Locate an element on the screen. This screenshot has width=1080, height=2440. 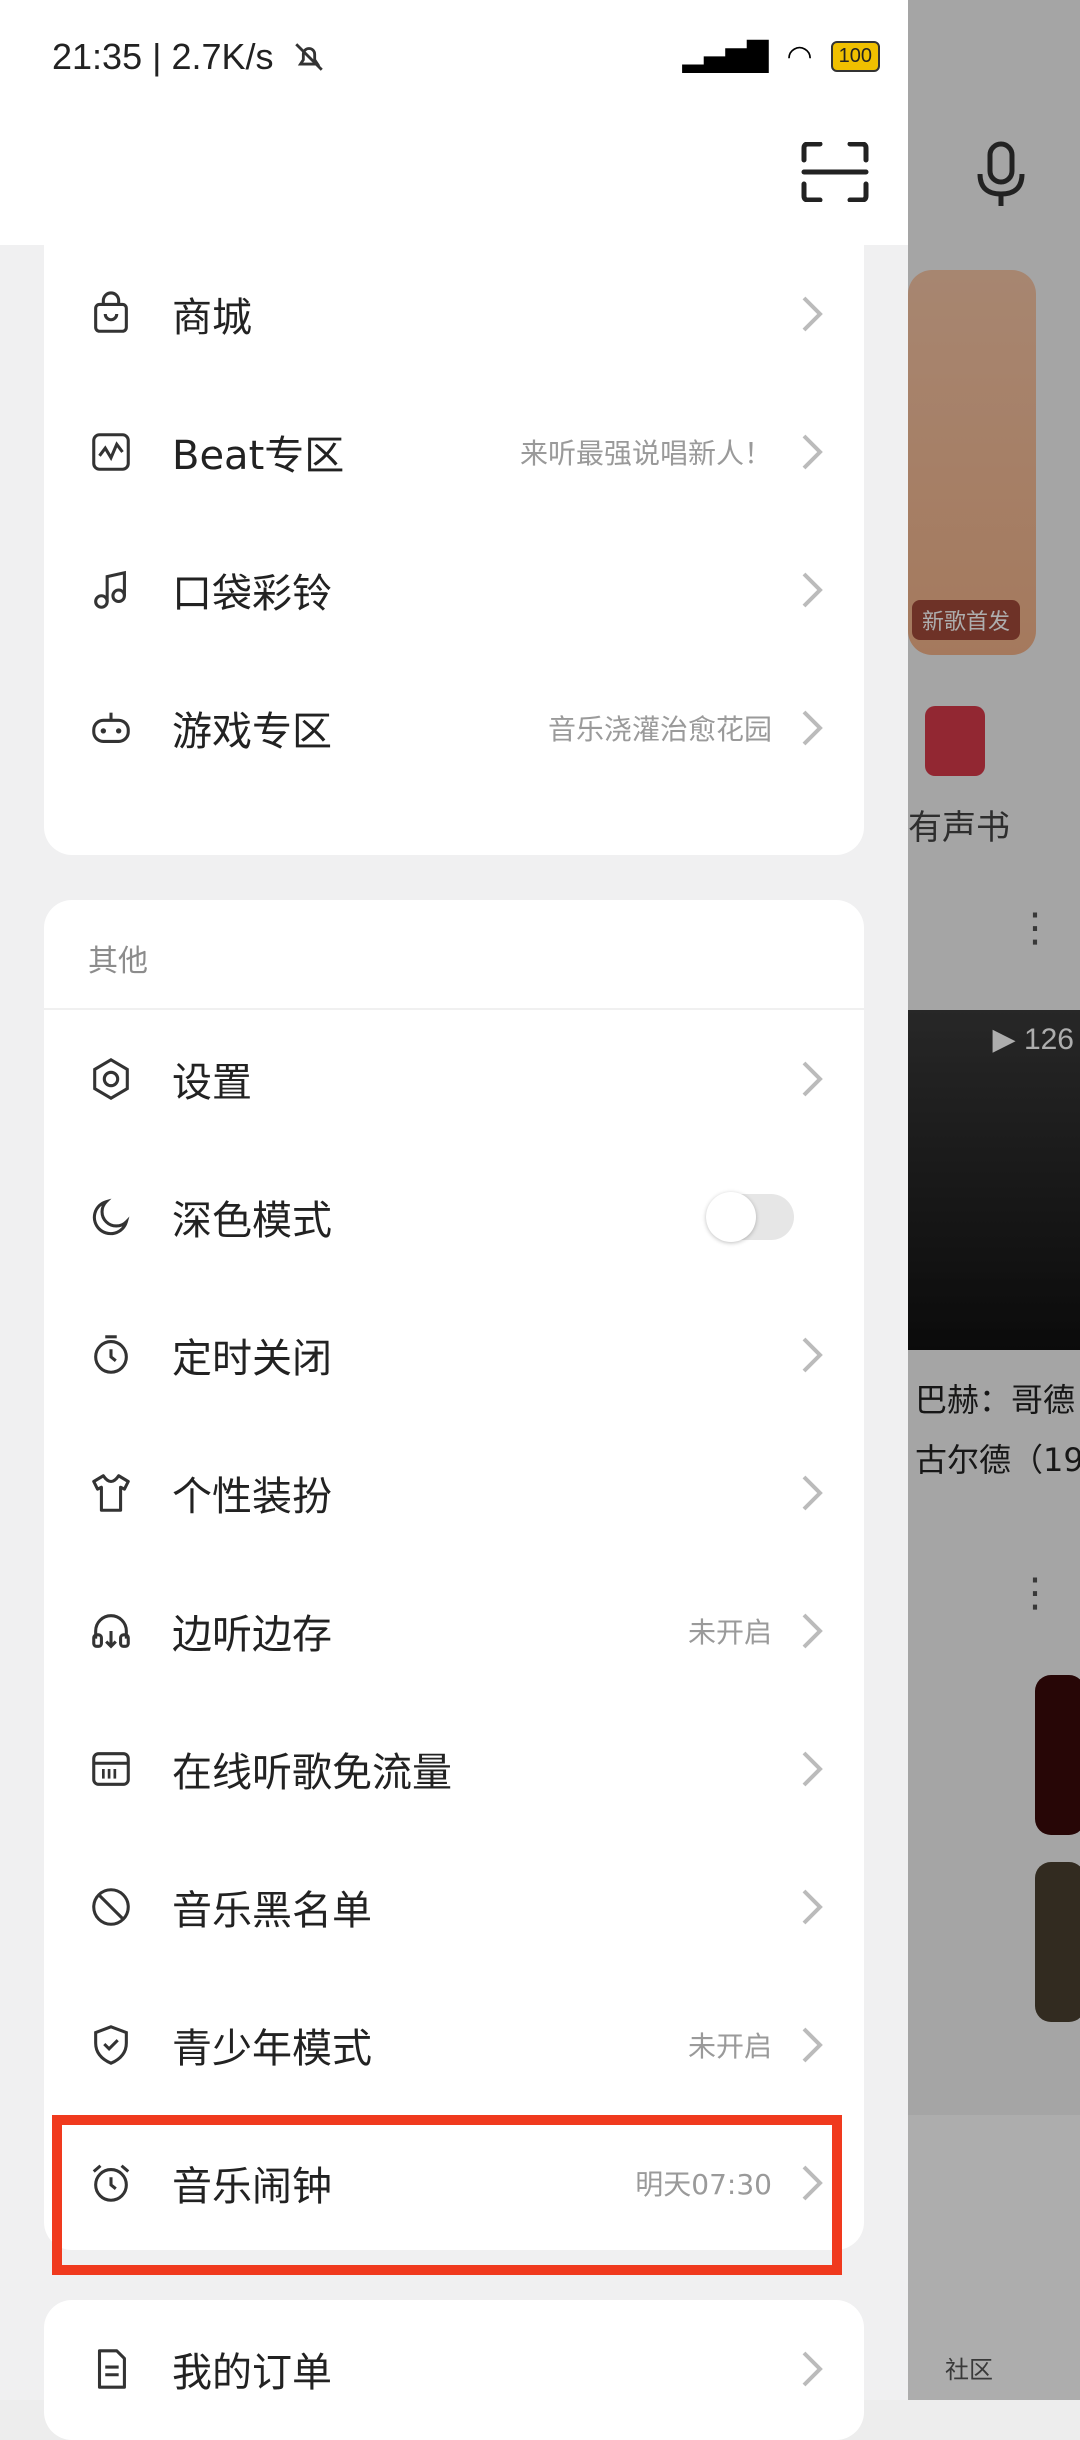
menu-item-label: 青少年模式 is located at coordinates (272, 2049).